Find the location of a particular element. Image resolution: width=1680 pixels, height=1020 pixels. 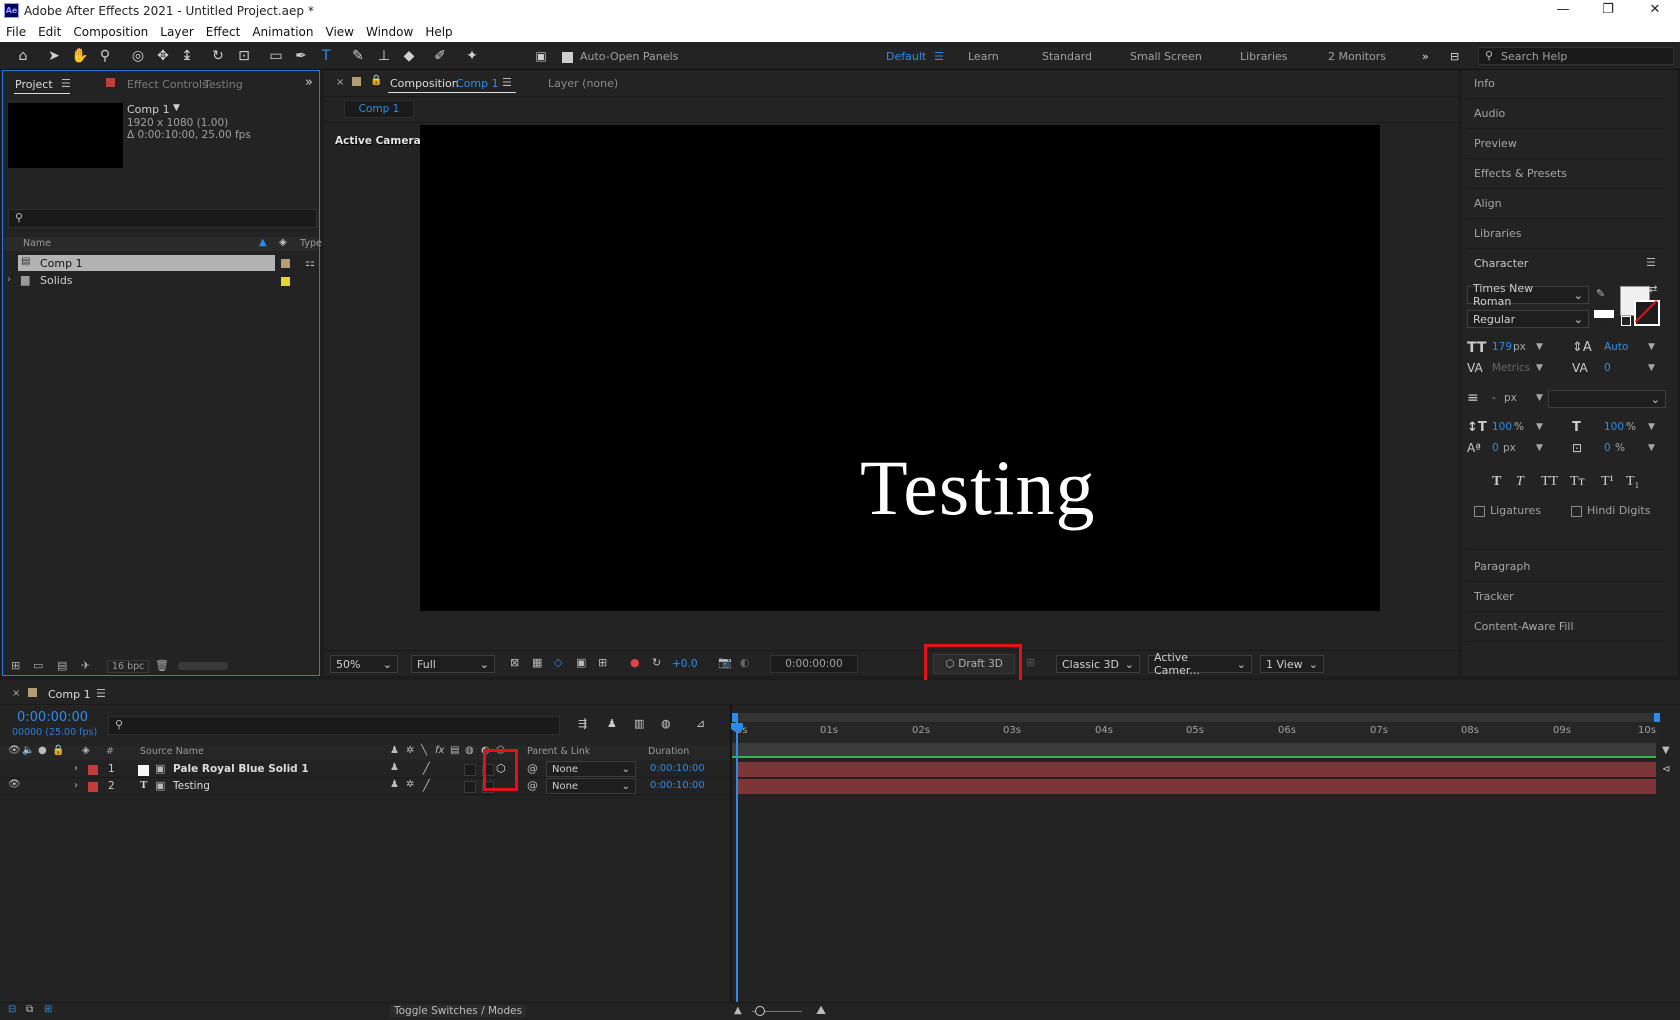

extended-viewer-icon: ⊞ is located at coordinates (1030, 662).